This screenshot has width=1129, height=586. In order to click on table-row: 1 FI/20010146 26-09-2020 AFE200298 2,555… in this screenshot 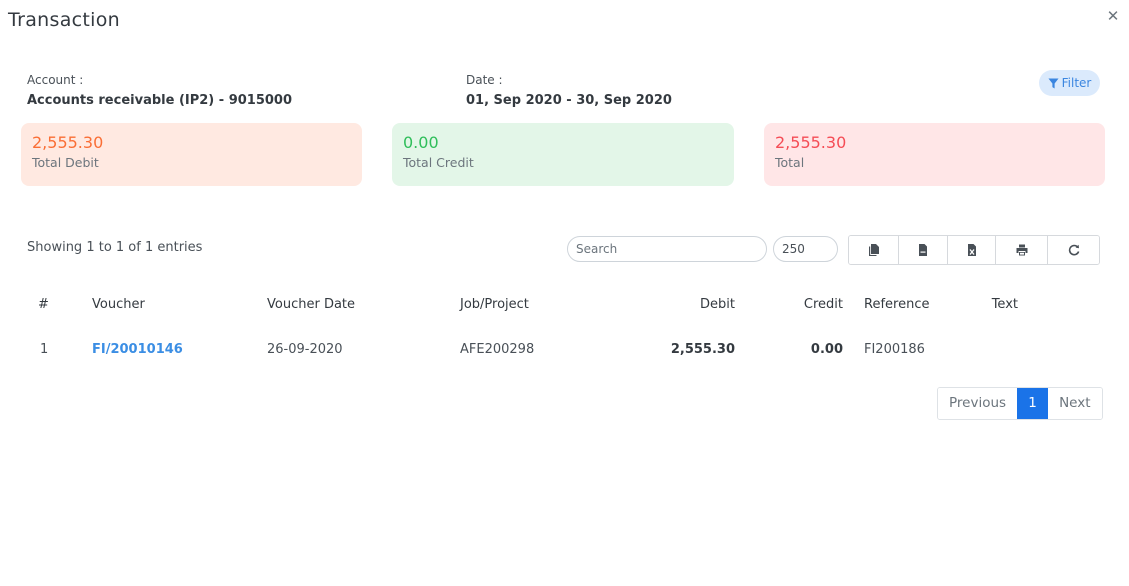, I will do `click(541, 349)`.